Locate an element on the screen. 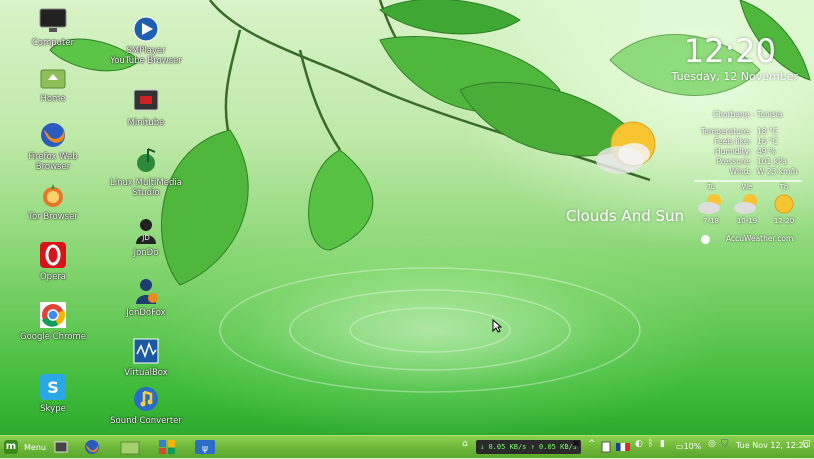 The width and height of the screenshot is (814, 459). jondofox-icon is located at coordinates (146, 291).